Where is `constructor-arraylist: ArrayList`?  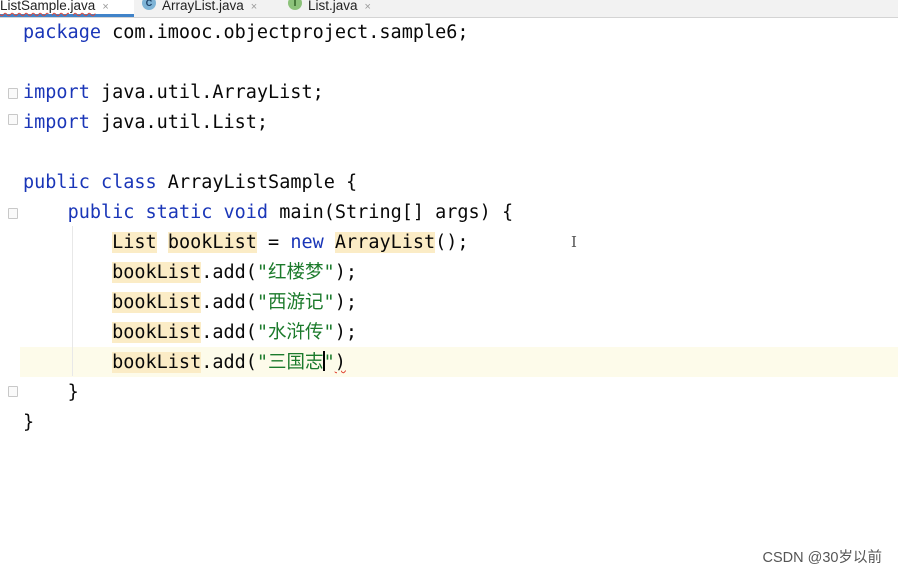 constructor-arraylist: ArrayList is located at coordinates (385, 242).